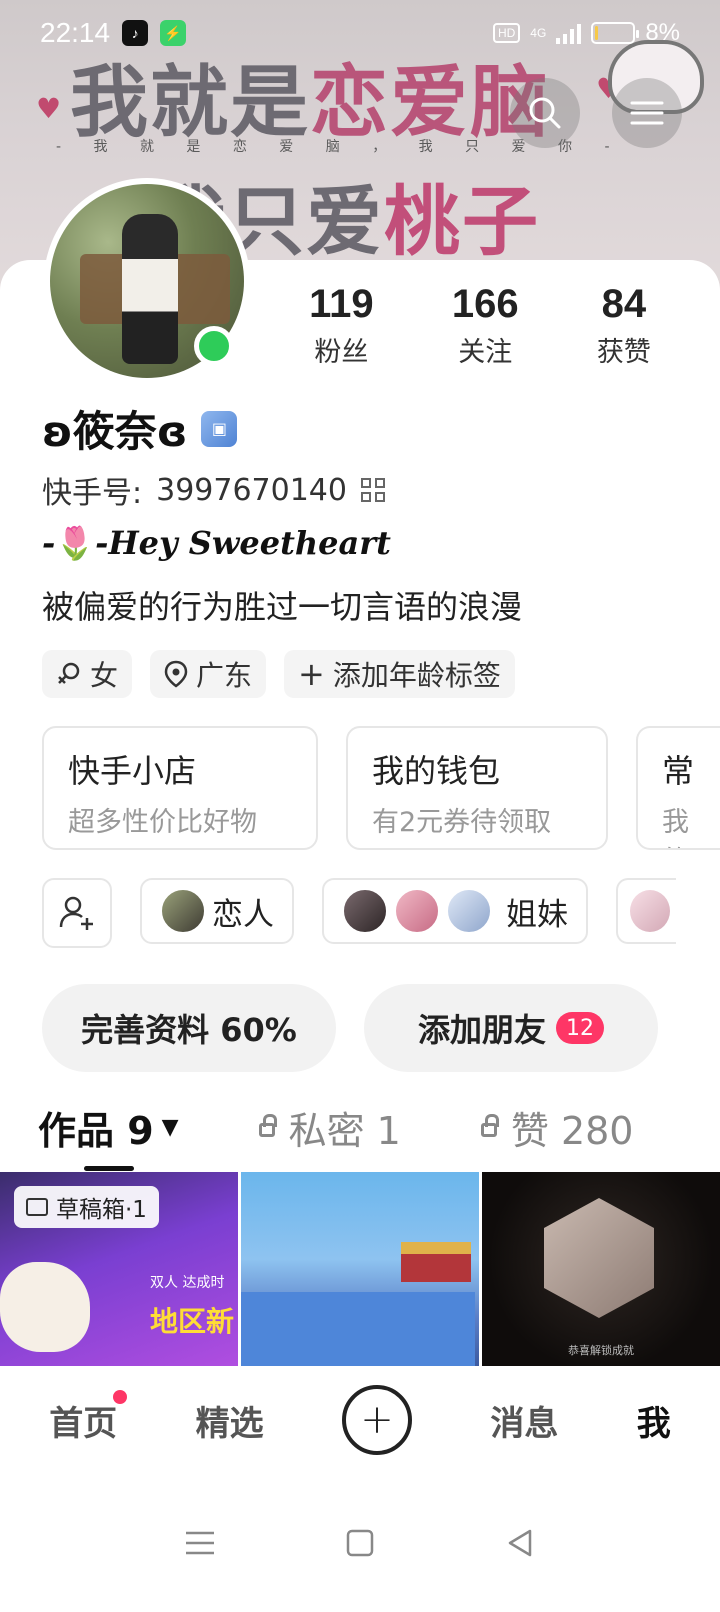  What do you see at coordinates (556, 1127) in the screenshot?
I see `tab-likes: 赞 280` at bounding box center [556, 1127].